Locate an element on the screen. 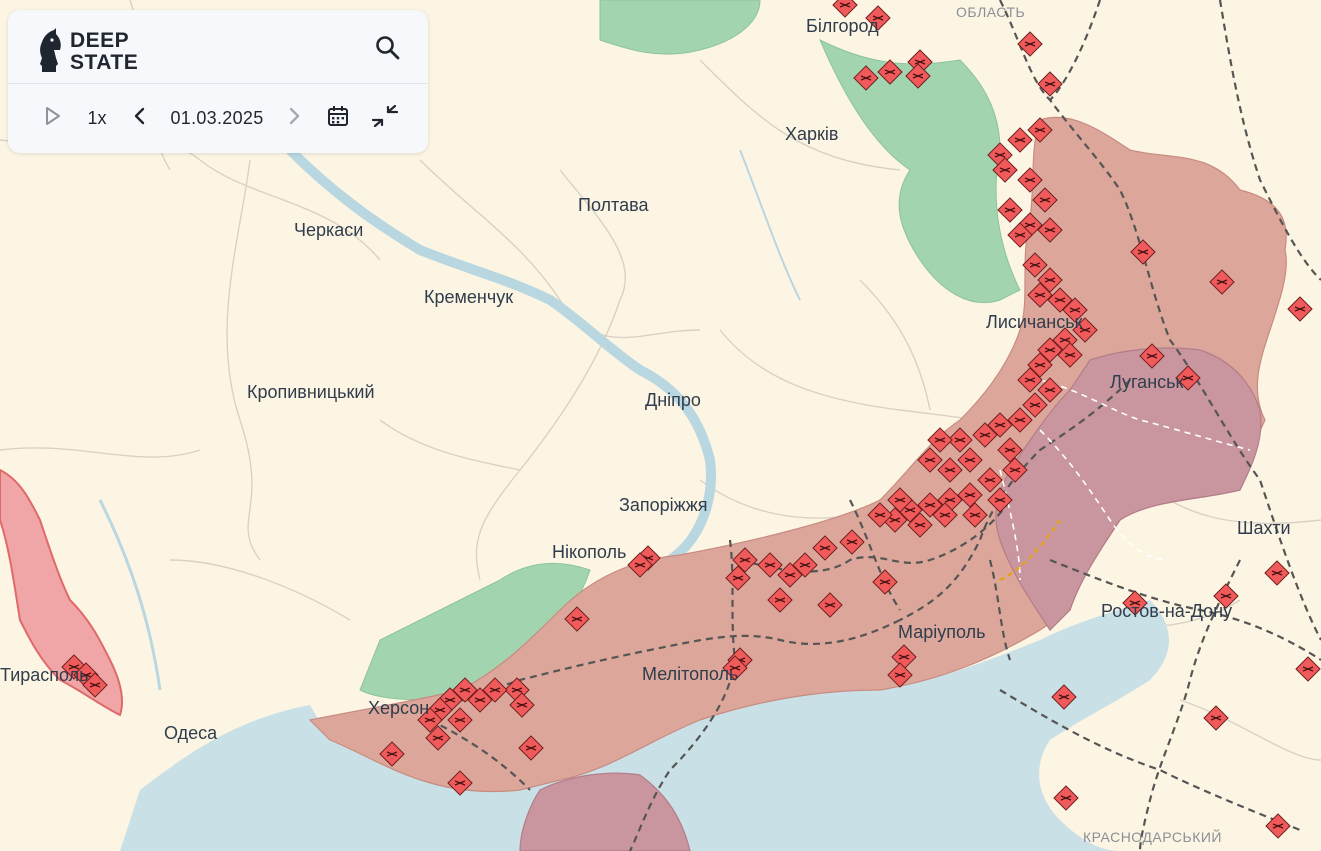  city-label: Марiуполь is located at coordinates (941, 632).